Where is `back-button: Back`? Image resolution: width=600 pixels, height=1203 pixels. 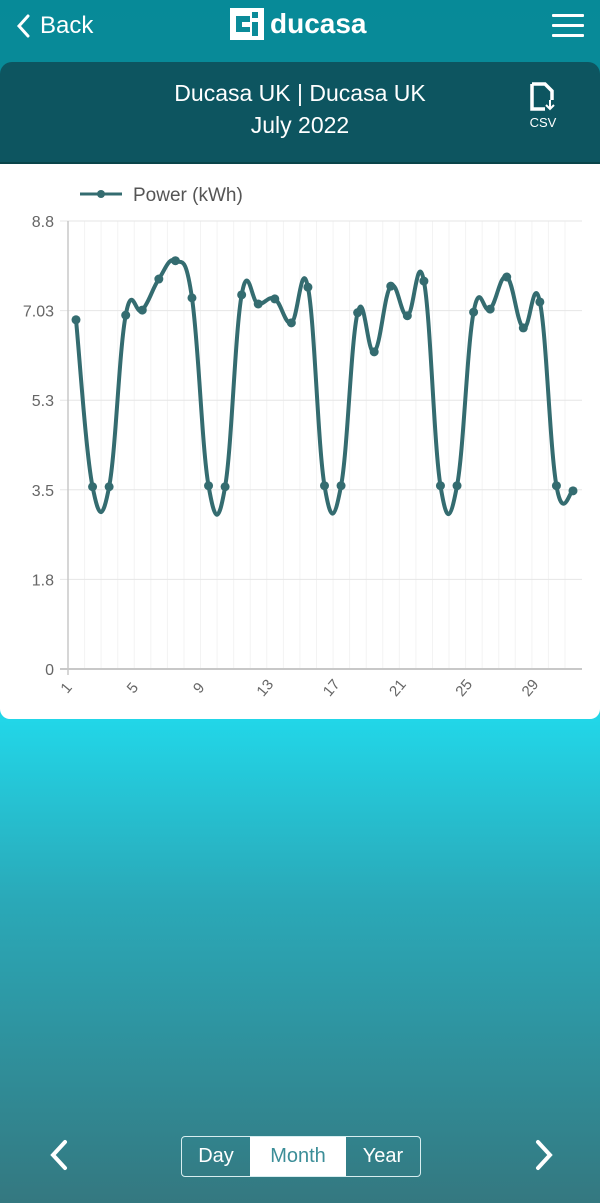 back-button: Back is located at coordinates (54, 26).